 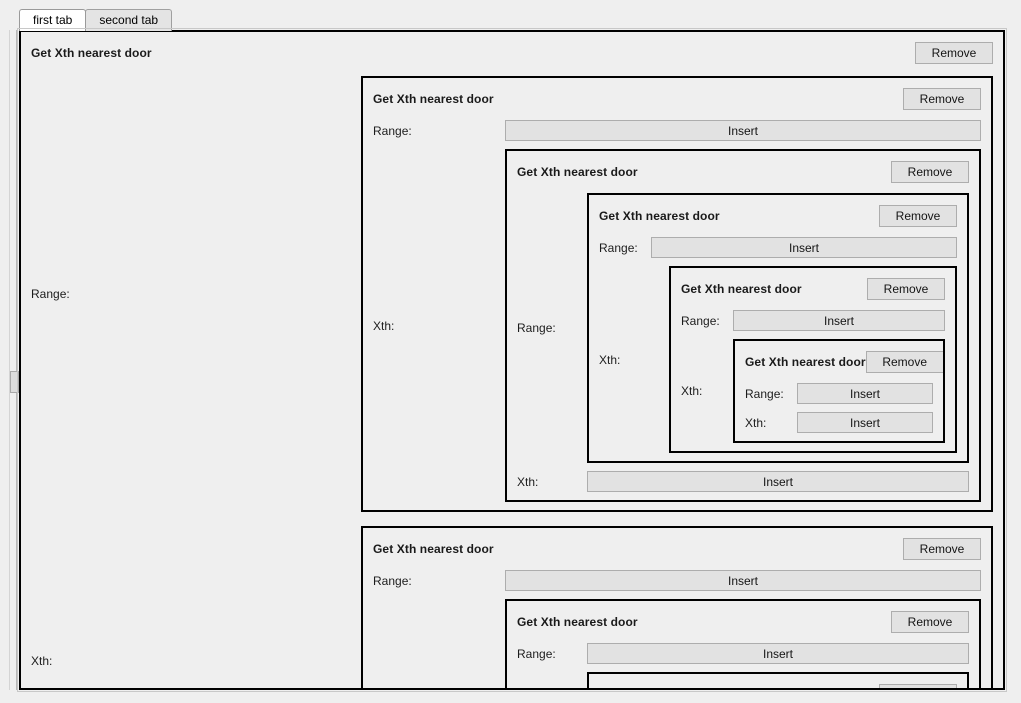 I want to click on tab-bar: first tab second tab, so click(x=96, y=20).